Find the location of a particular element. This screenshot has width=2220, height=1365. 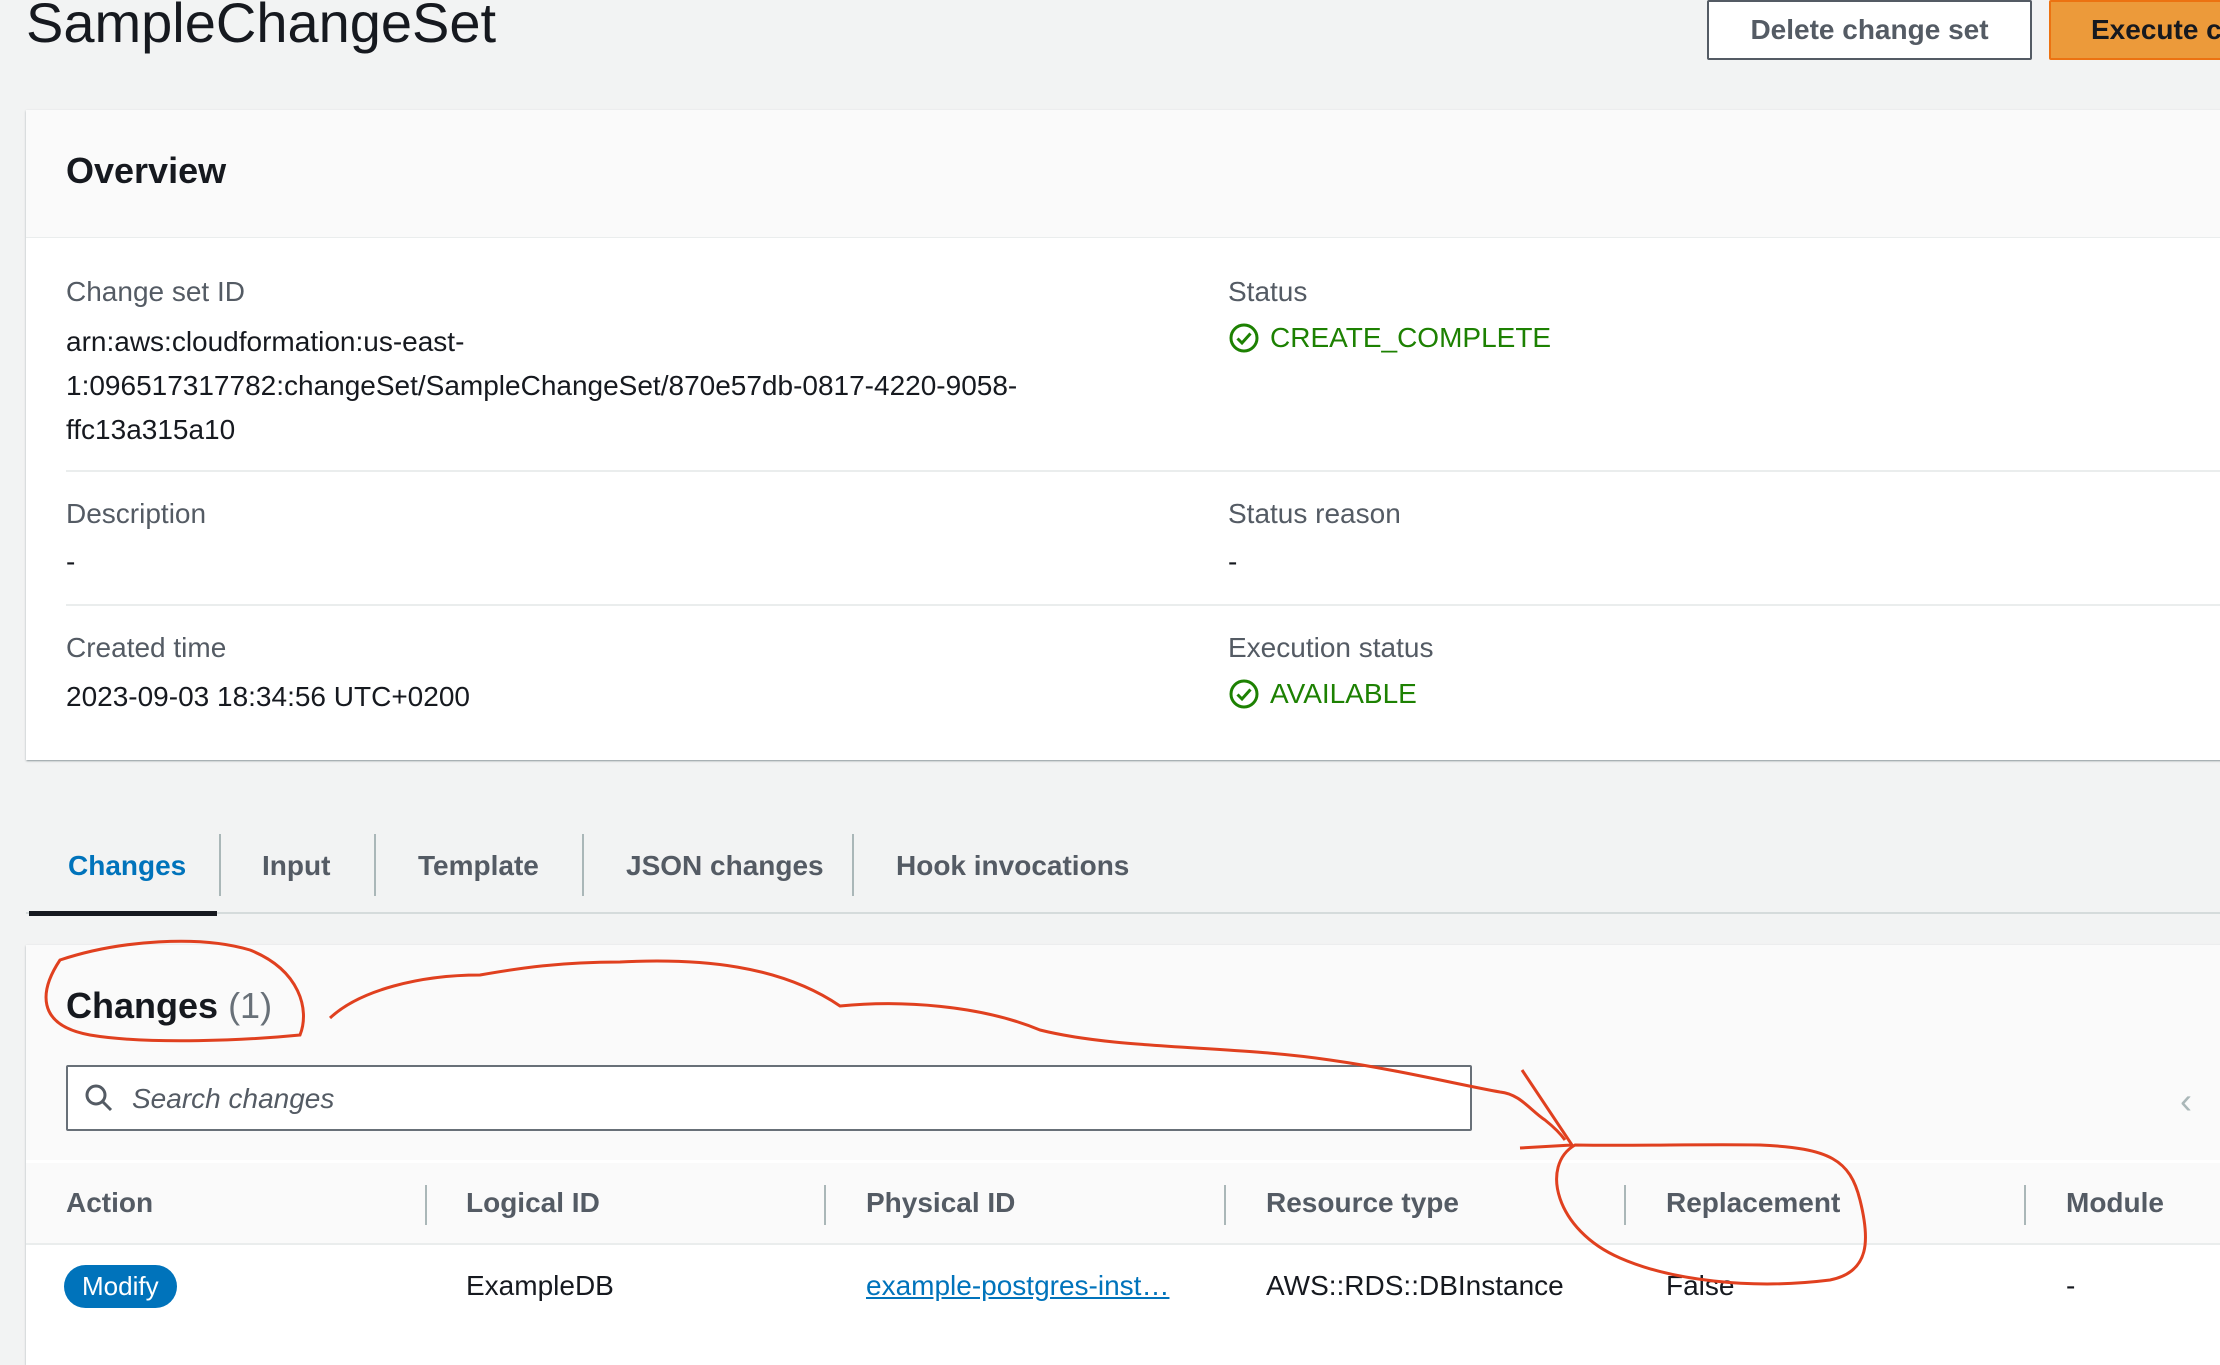

delete-change-set-button: Delete change set is located at coordinates (1869, 30).